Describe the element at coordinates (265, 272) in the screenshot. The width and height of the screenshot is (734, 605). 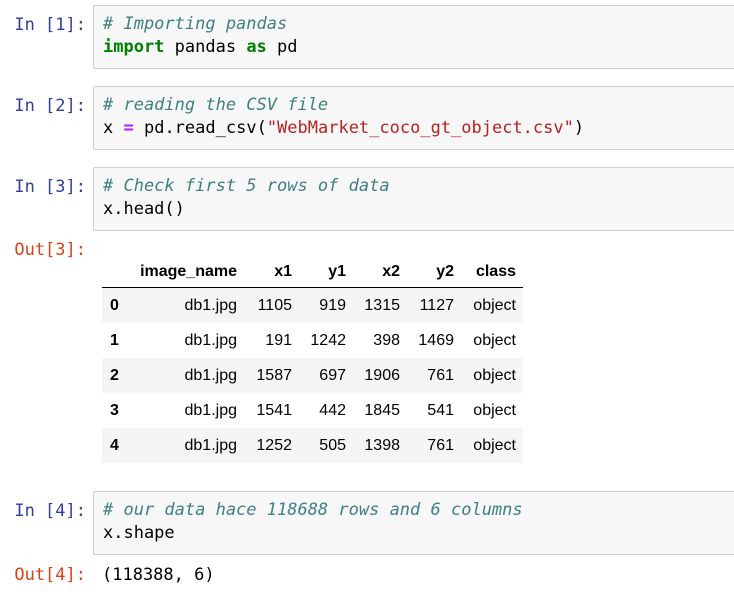
I see `column-header-x1: x1` at that location.